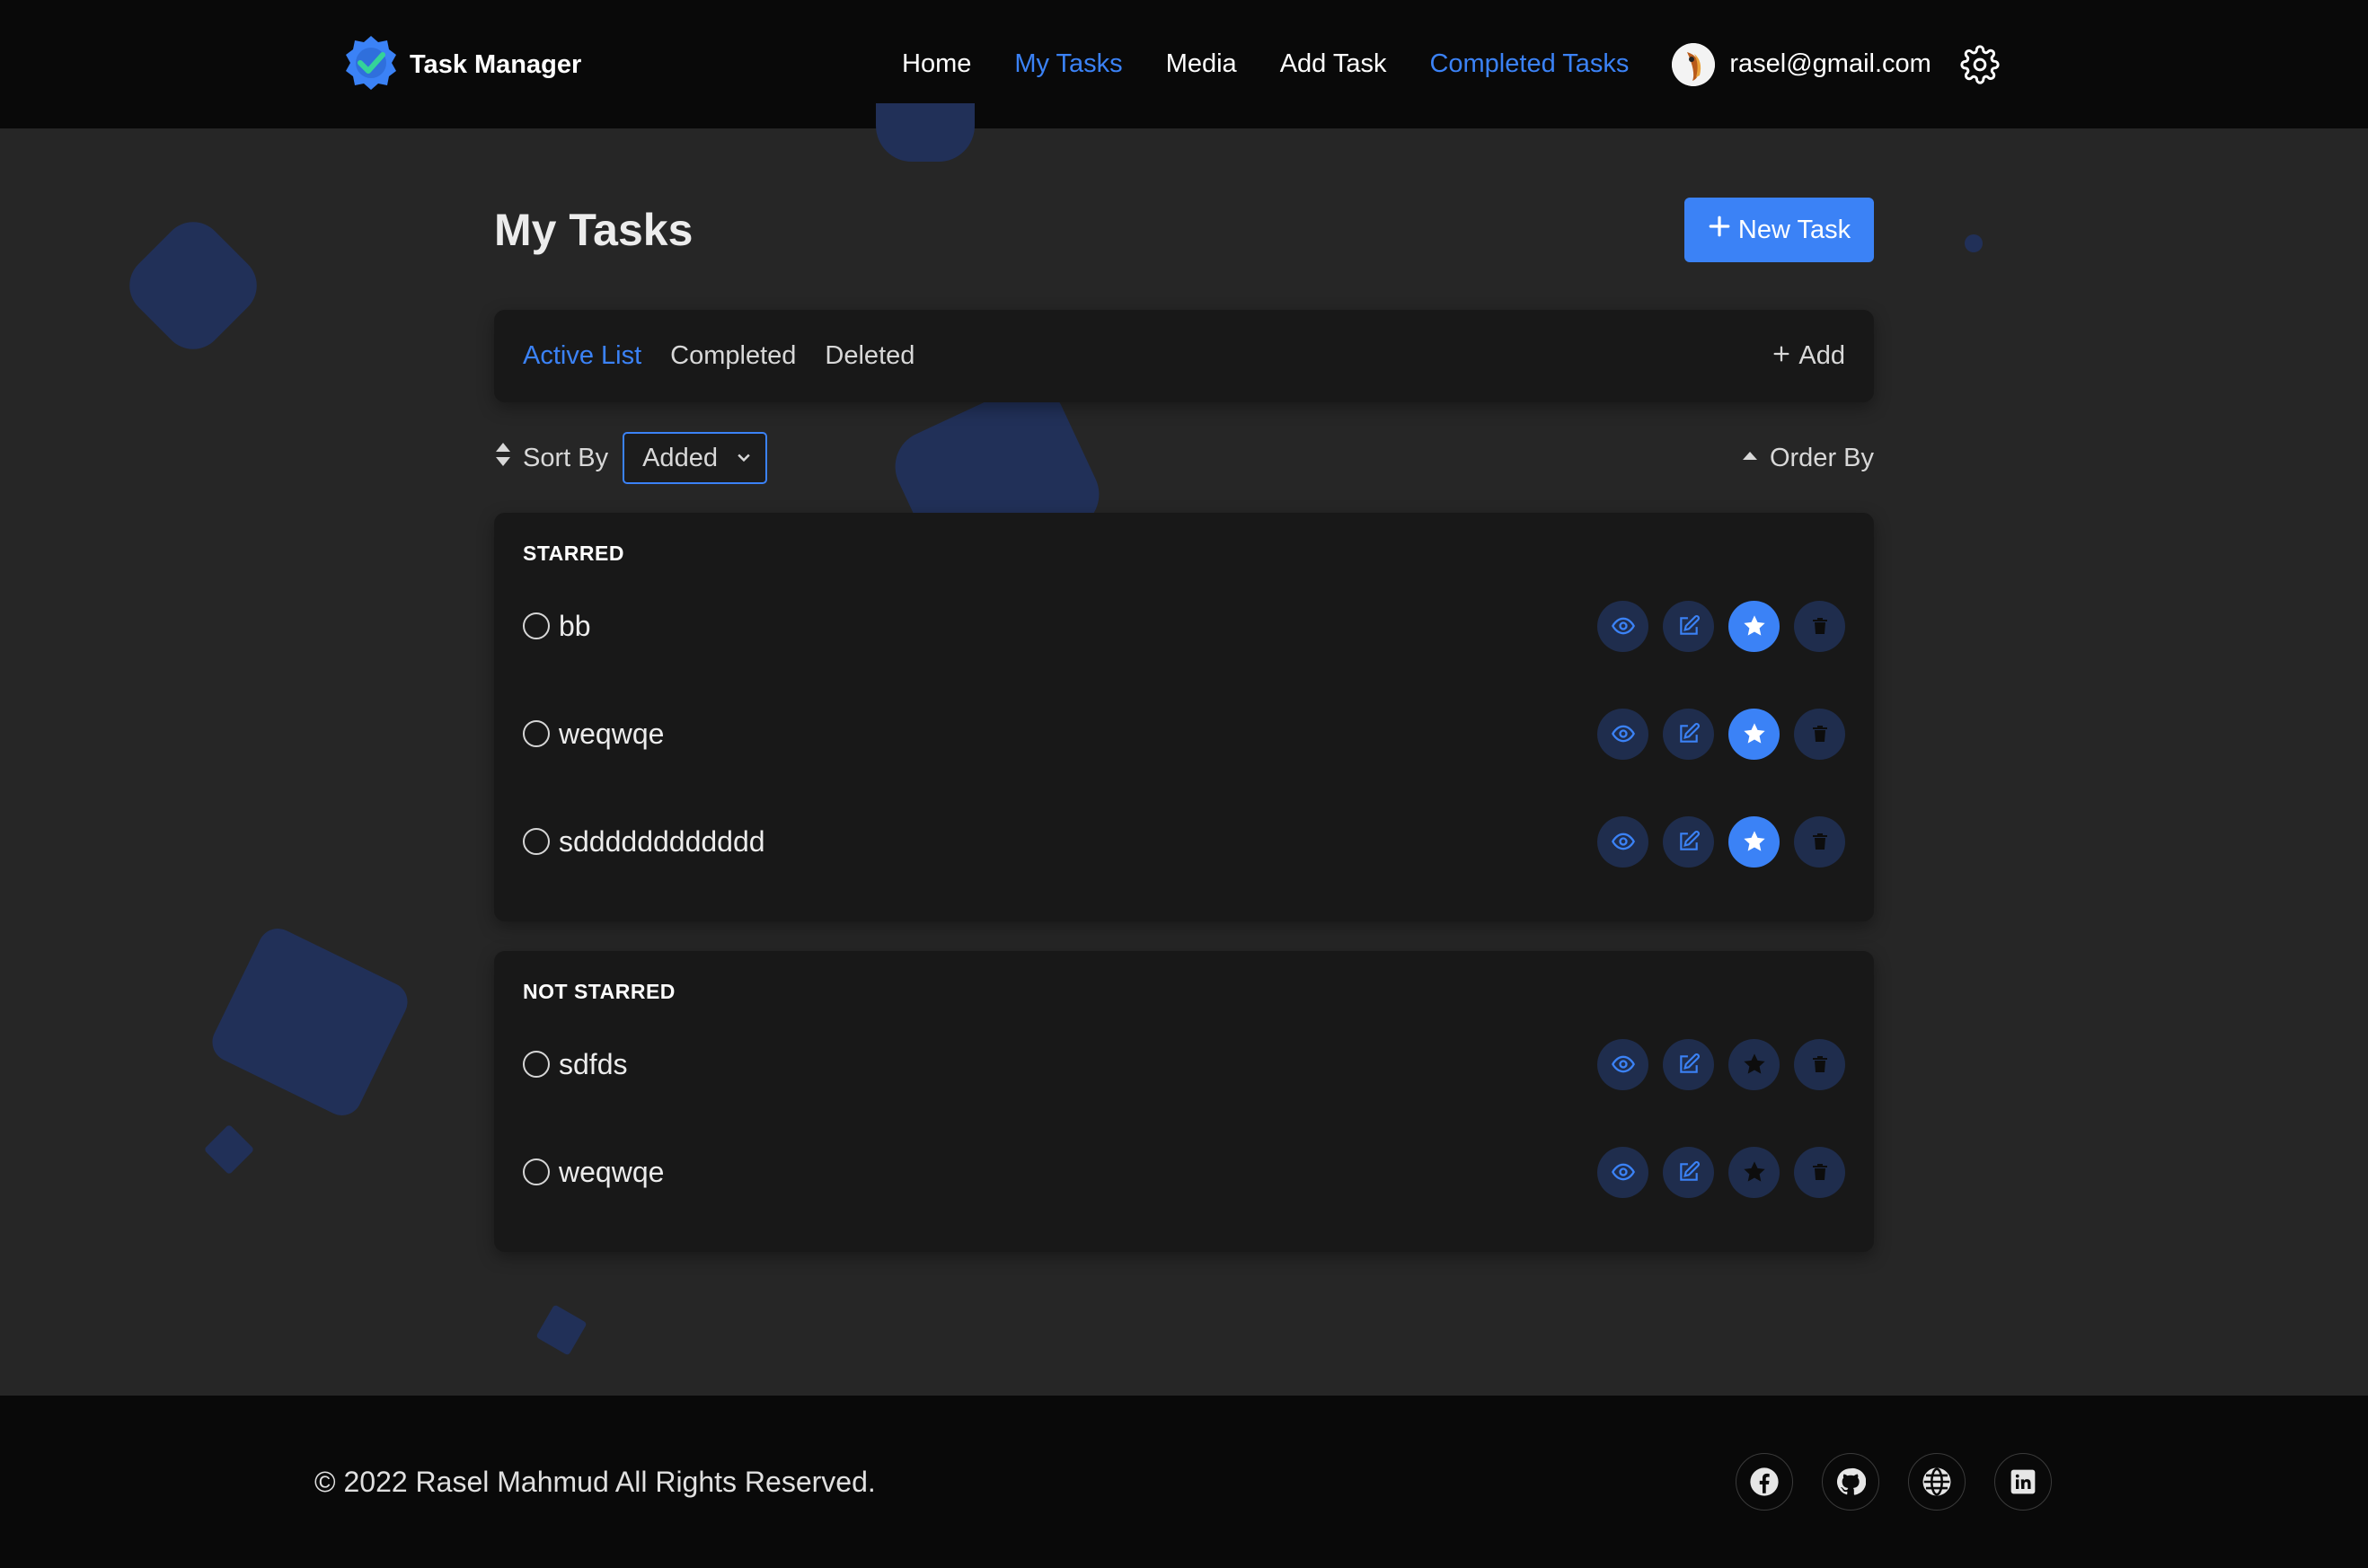 The width and height of the screenshot is (2368, 1568). I want to click on nav-completed-tasks: Completed Tasks, so click(1529, 64).